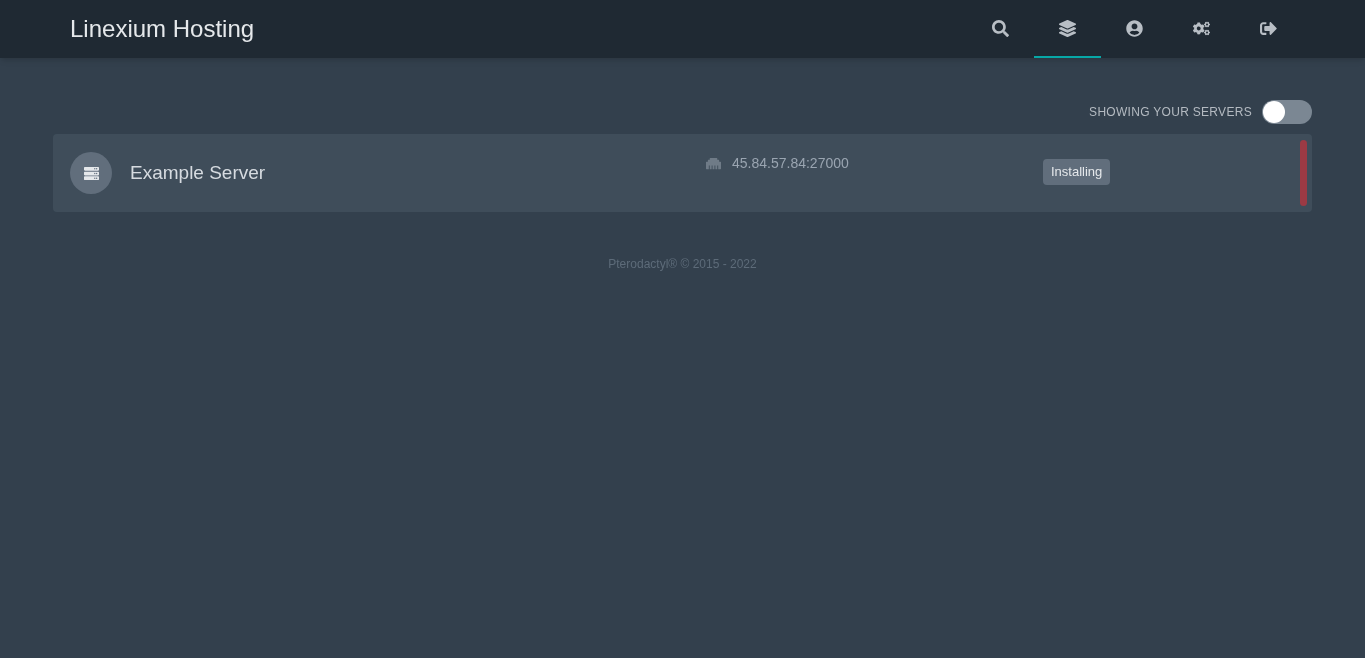  I want to click on server-icon, so click(91, 173).